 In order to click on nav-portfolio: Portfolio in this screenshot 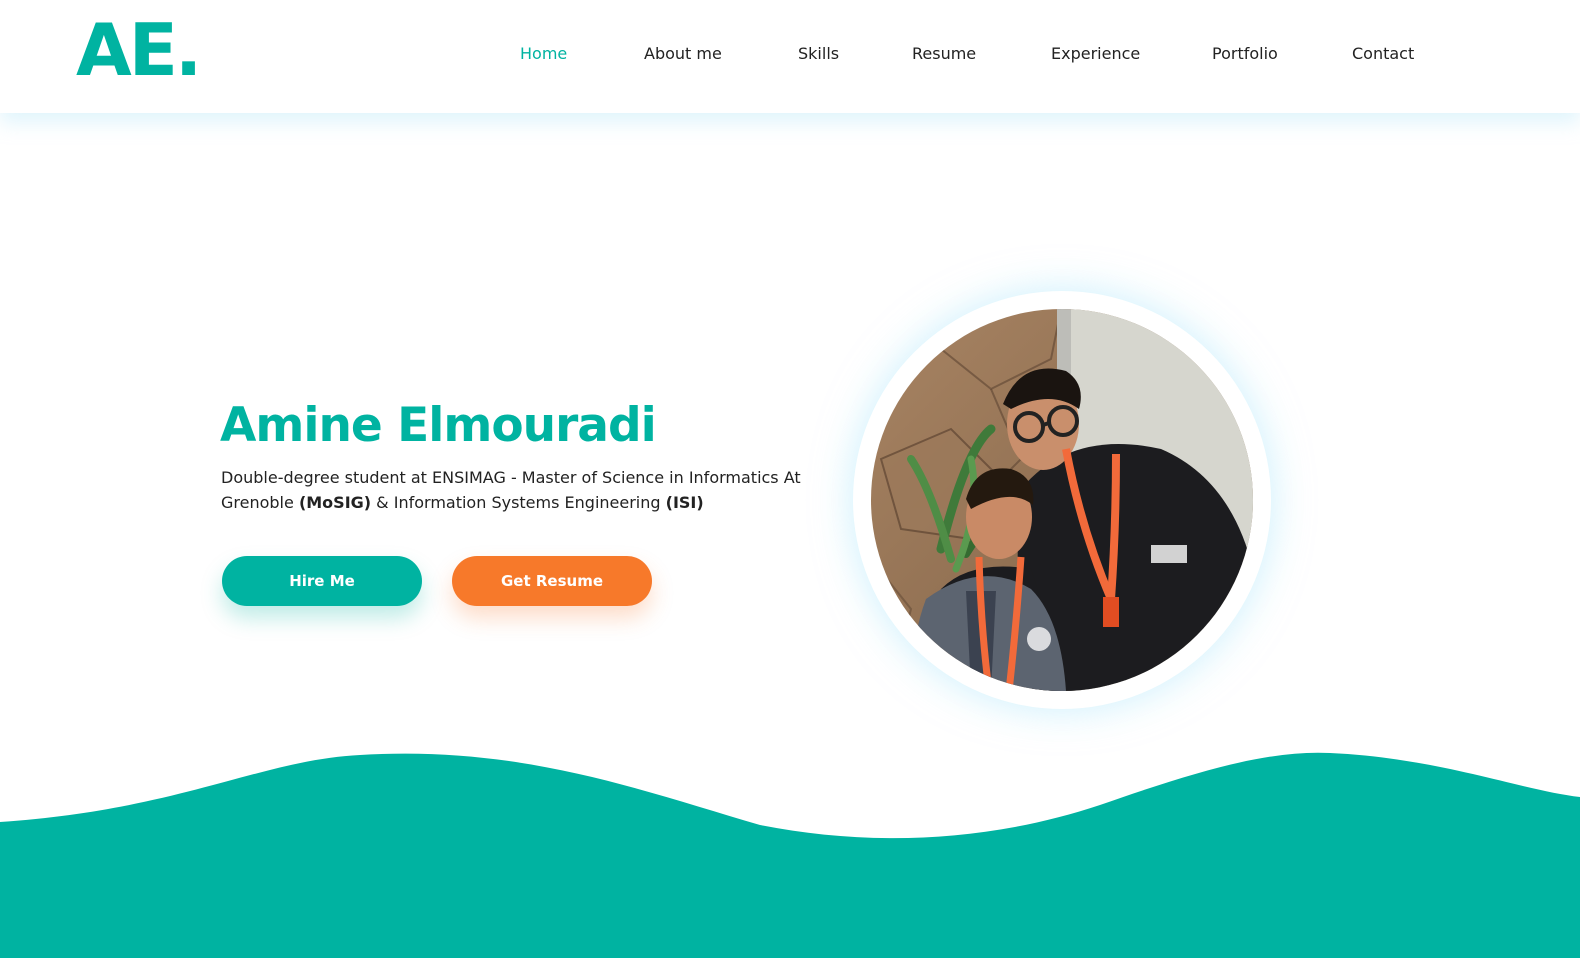, I will do `click(1245, 53)`.